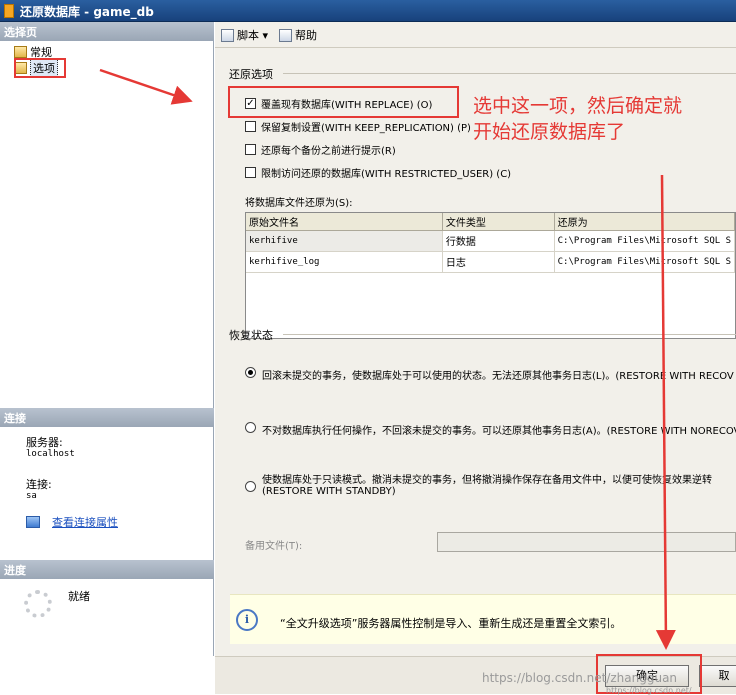 The width and height of the screenshot is (736, 695). I want to click on recovery-option-label-line2: (RESTORE WITH STANDBY), so click(329, 491).